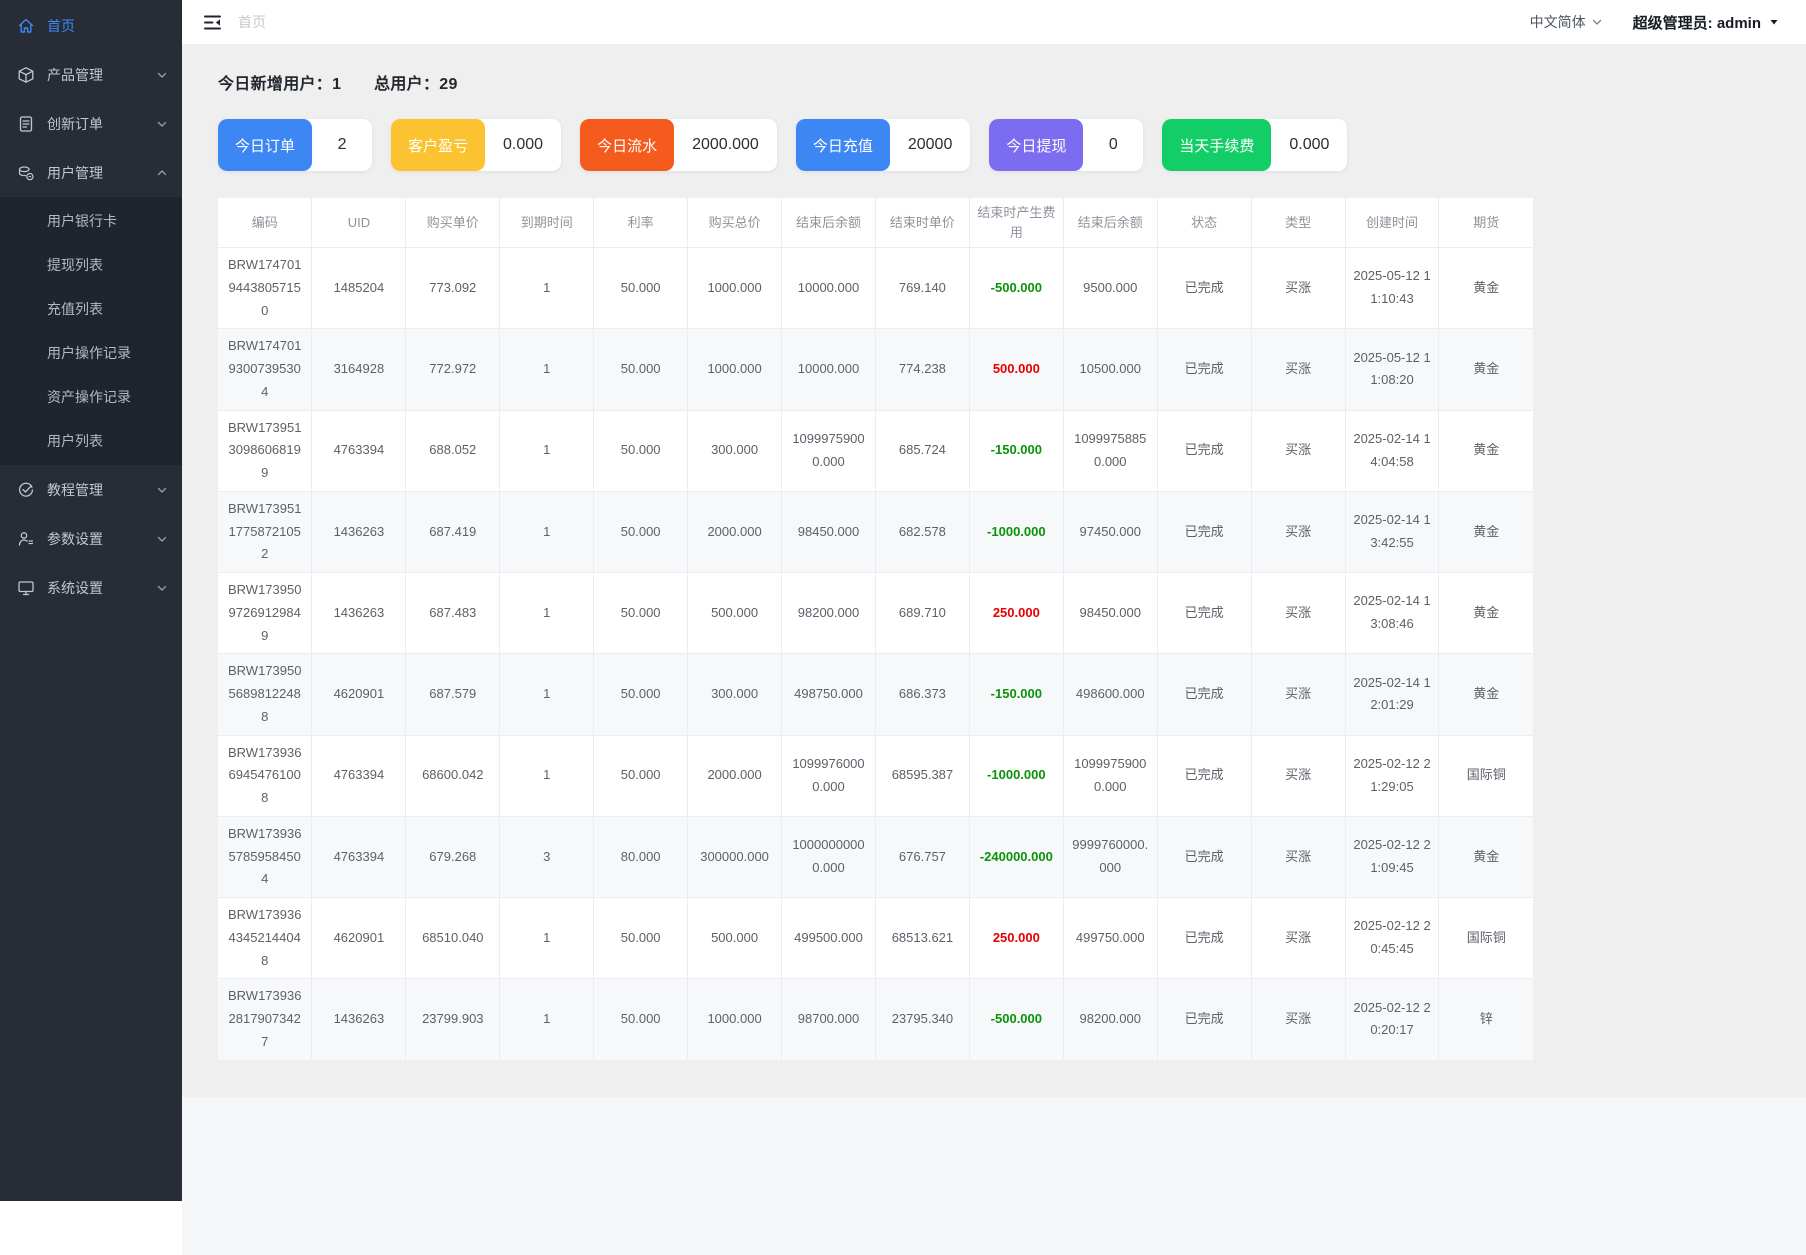 This screenshot has height=1255, width=1806. What do you see at coordinates (359, 694) in the screenshot?
I see `cell: 4620901` at bounding box center [359, 694].